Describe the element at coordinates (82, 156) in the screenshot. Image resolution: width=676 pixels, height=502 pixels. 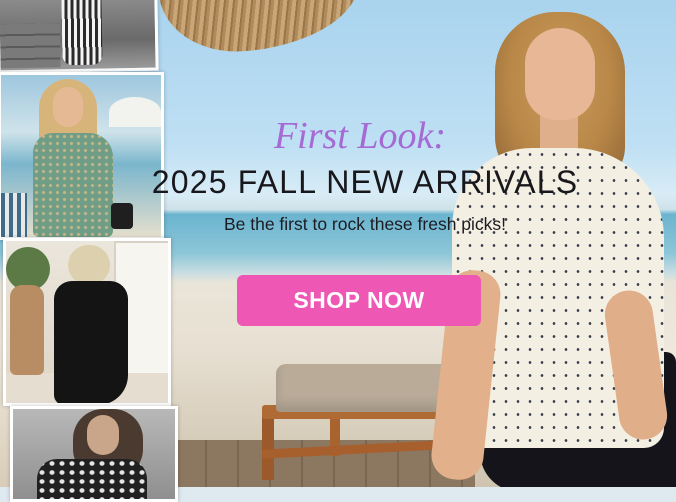
I see `thumbnail-green-blouse` at that location.